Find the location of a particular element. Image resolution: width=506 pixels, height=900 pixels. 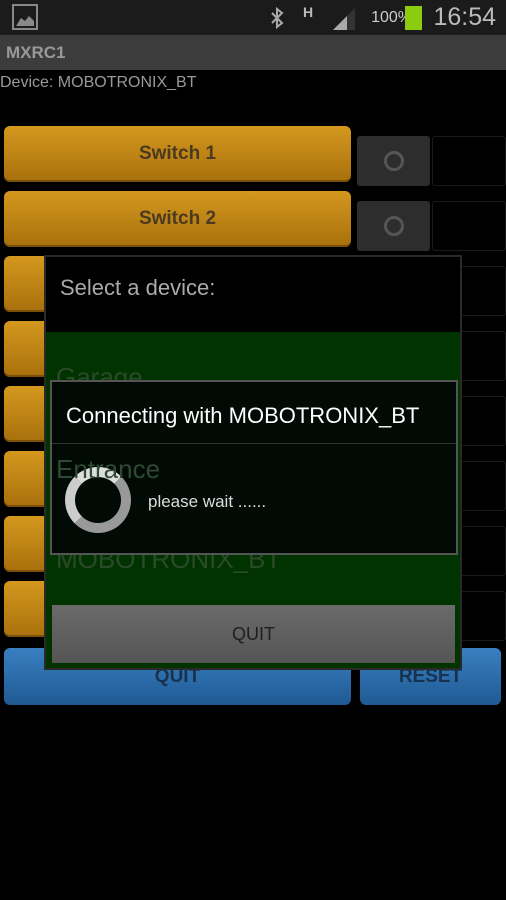

switch-2-button: Switch 2 is located at coordinates (177, 219).